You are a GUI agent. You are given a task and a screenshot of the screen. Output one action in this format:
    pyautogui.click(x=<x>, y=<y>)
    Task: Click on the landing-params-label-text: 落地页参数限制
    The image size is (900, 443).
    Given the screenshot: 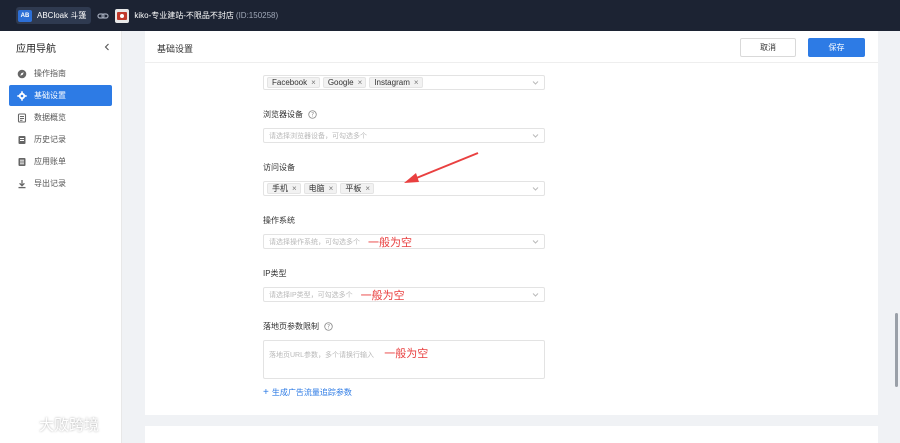 What is the action you would take?
    pyautogui.click(x=291, y=326)
    